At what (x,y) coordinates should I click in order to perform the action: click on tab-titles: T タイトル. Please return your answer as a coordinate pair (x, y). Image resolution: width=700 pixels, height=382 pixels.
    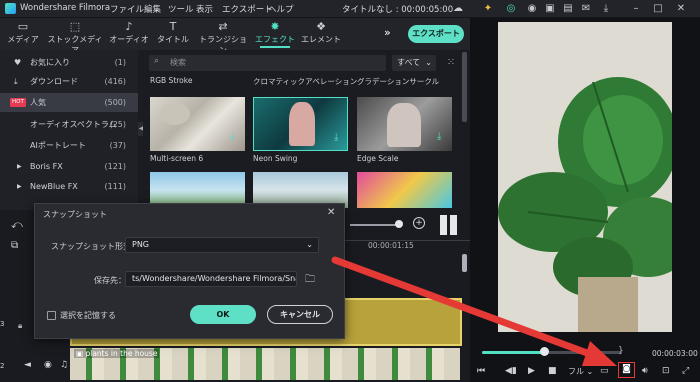
    Looking at the image, I should click on (173, 34).